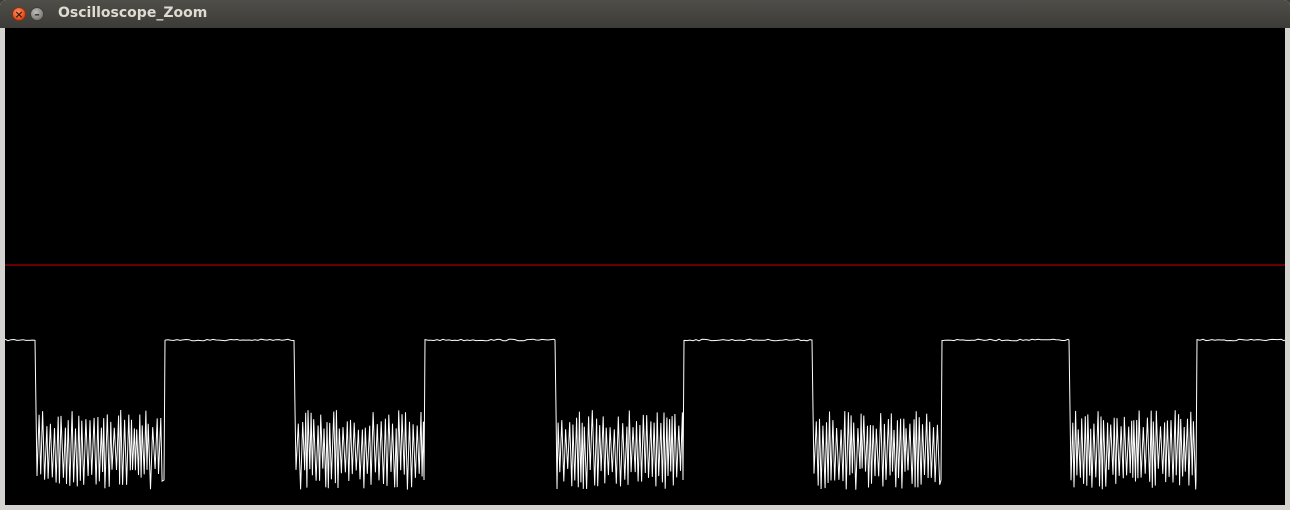 The width and height of the screenshot is (1290, 510). Describe the element at coordinates (645, 14) in the screenshot. I see `title-bar: × – Oscilloscope_Zoom` at that location.